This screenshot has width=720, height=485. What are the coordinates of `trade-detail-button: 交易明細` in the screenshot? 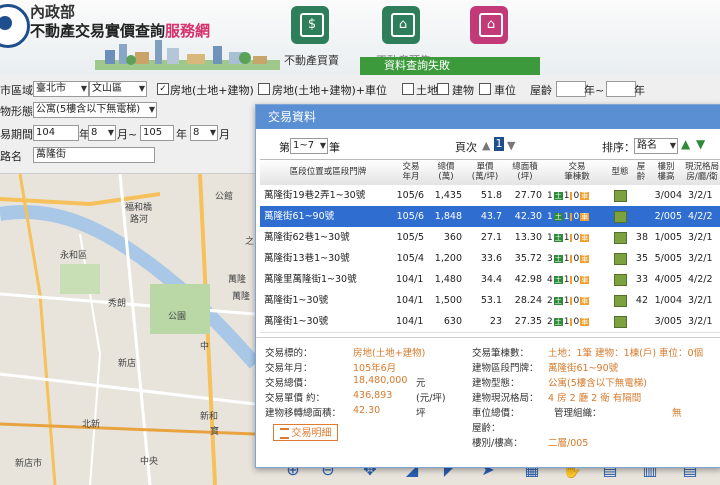 It's located at (305, 432).